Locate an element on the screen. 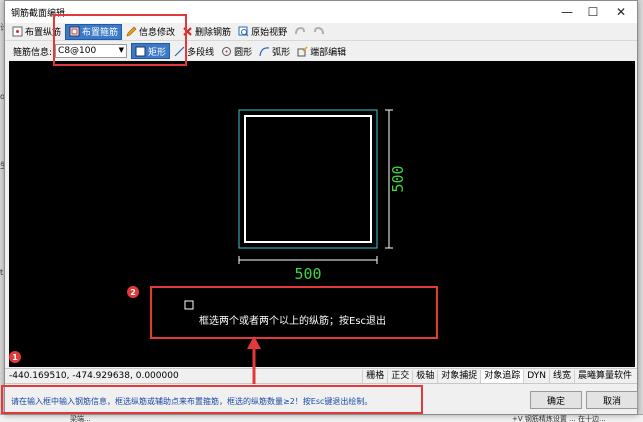 The image size is (643, 422). annotation-badge-1: 1 is located at coordinates (15, 357).